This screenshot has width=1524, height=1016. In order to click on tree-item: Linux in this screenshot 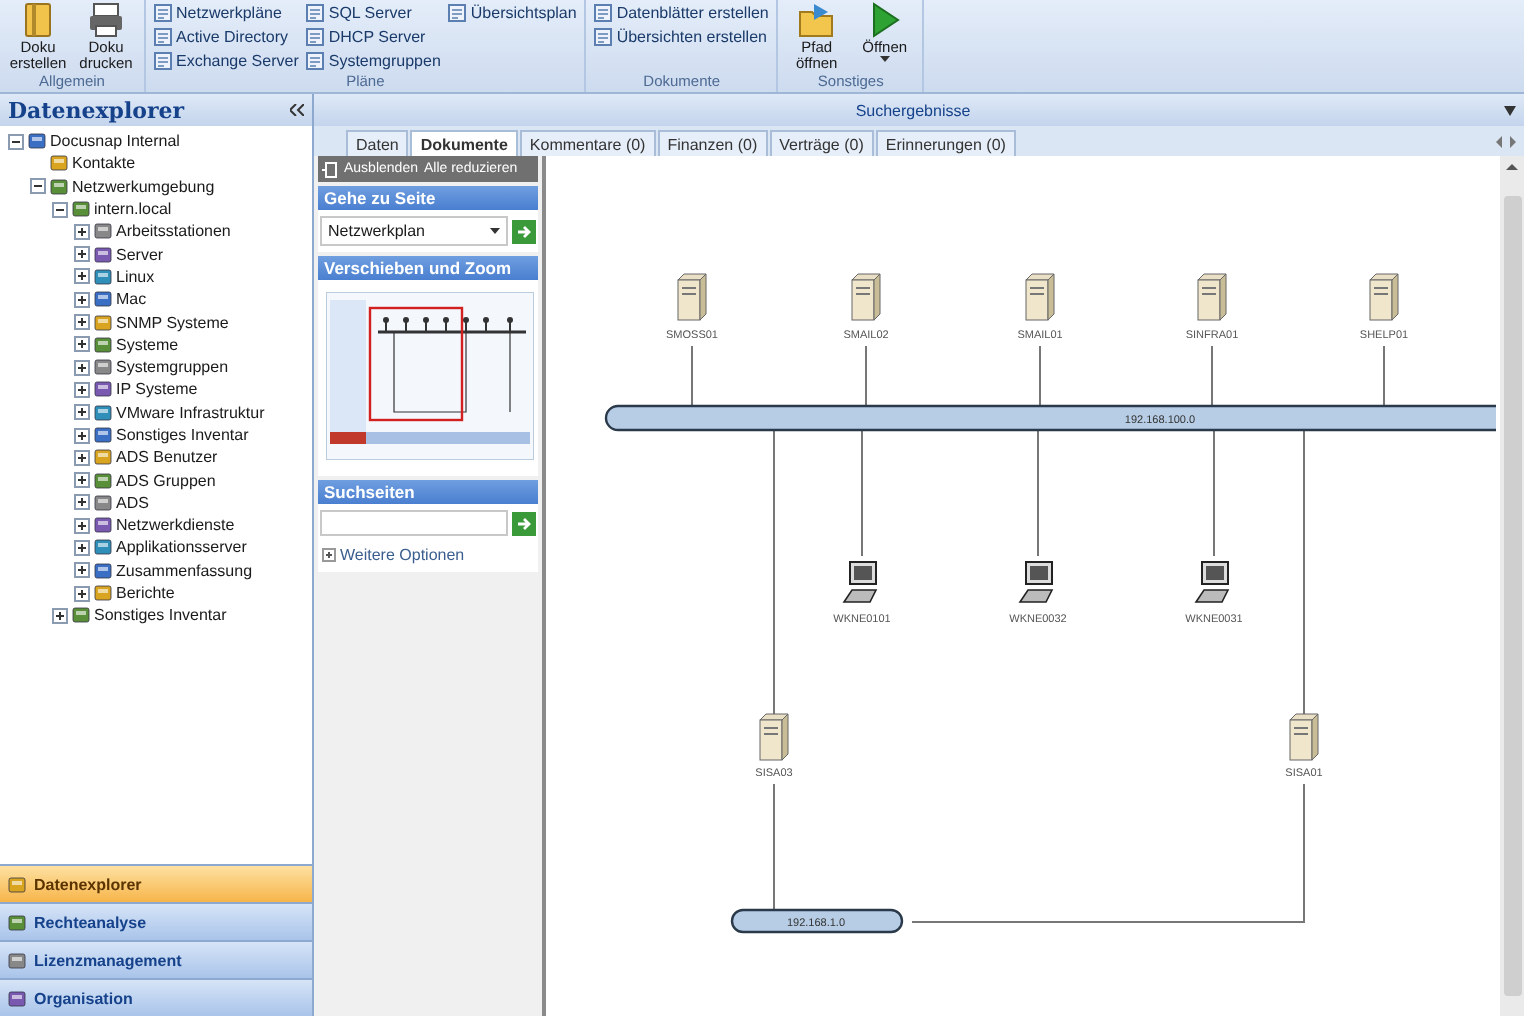, I will do `click(135, 276)`.